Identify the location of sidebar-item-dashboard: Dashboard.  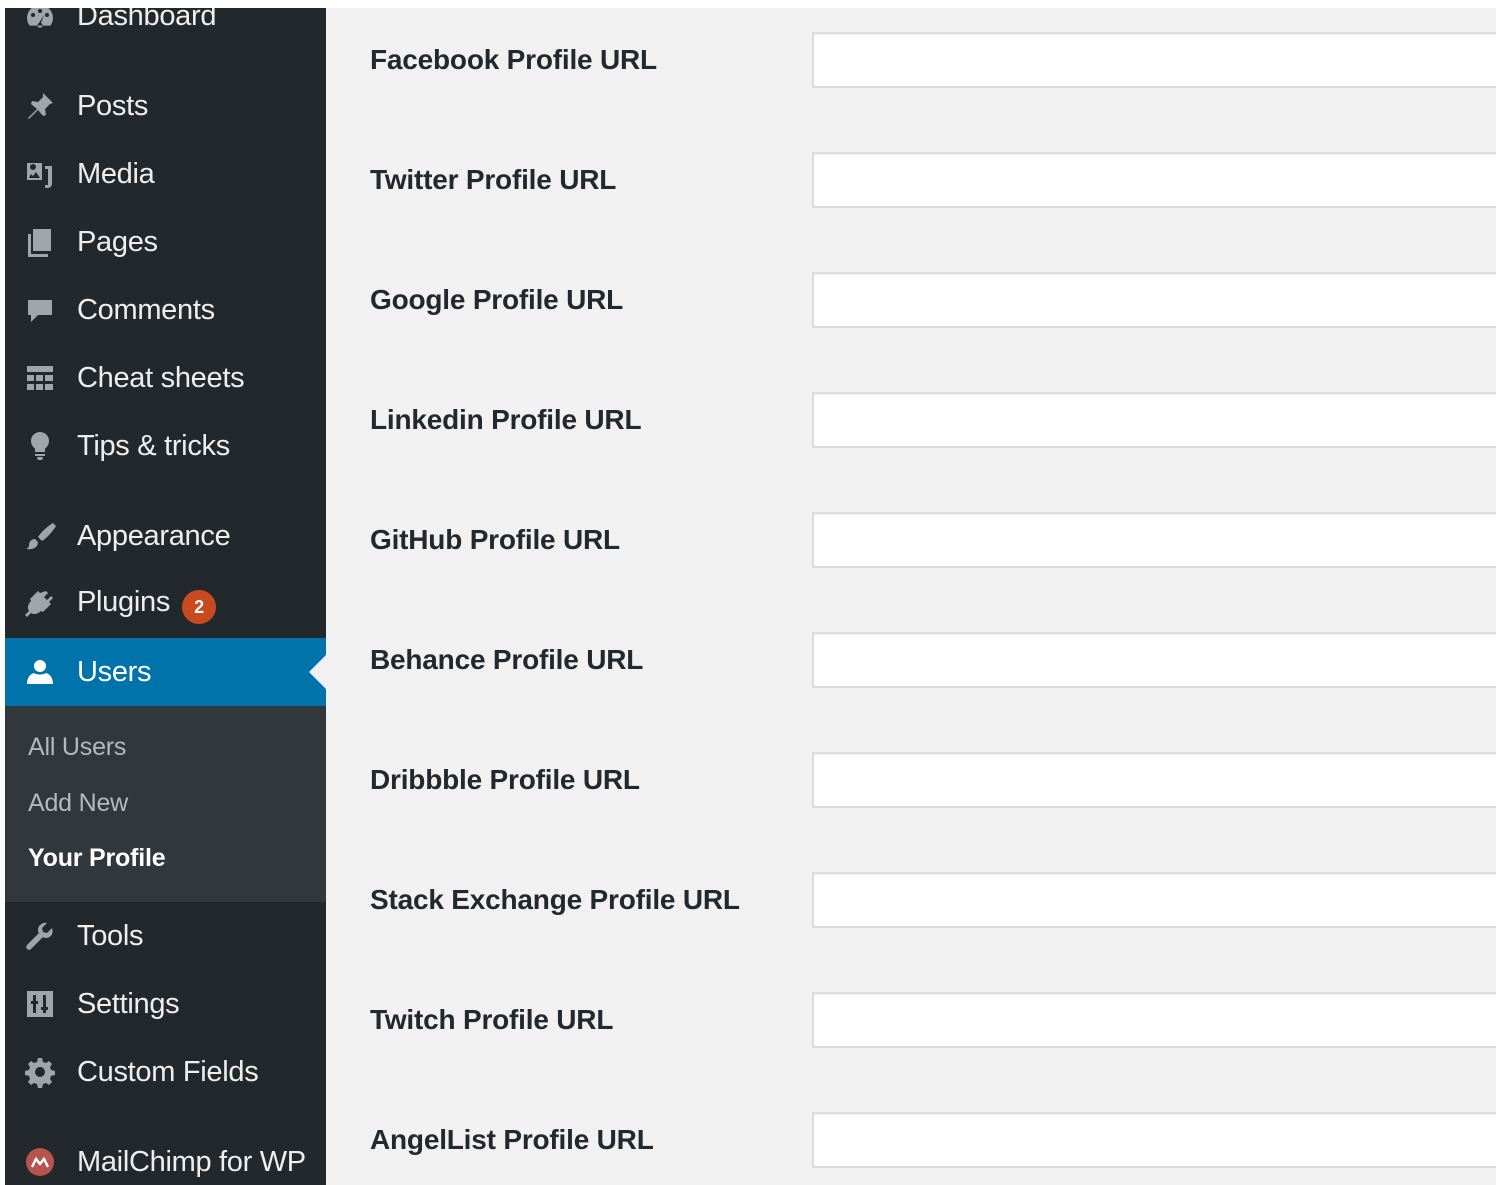
(165, 26).